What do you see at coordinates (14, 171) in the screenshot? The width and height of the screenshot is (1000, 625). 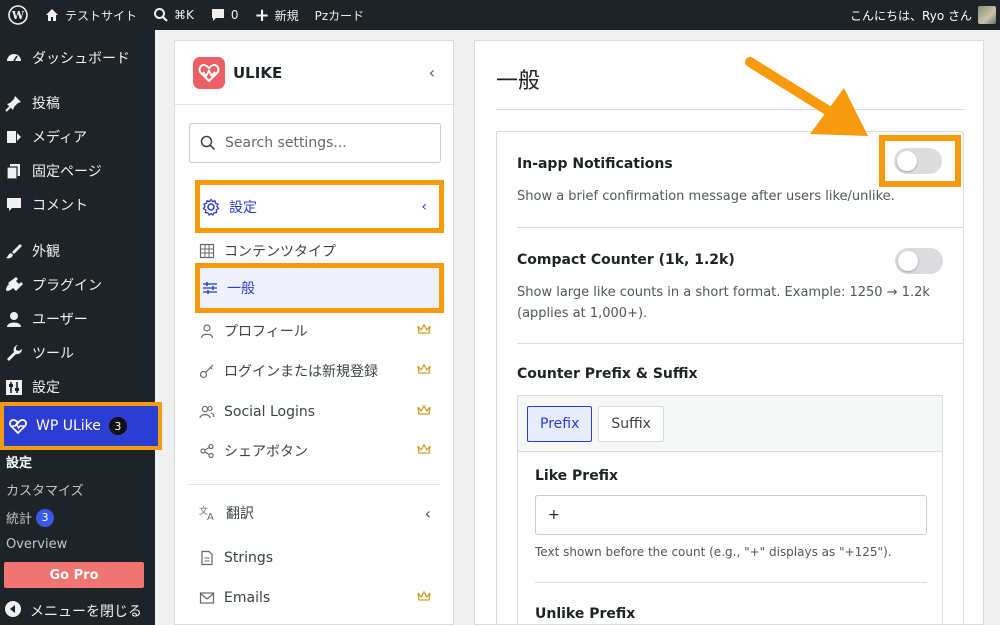 I see `pages-icon` at bounding box center [14, 171].